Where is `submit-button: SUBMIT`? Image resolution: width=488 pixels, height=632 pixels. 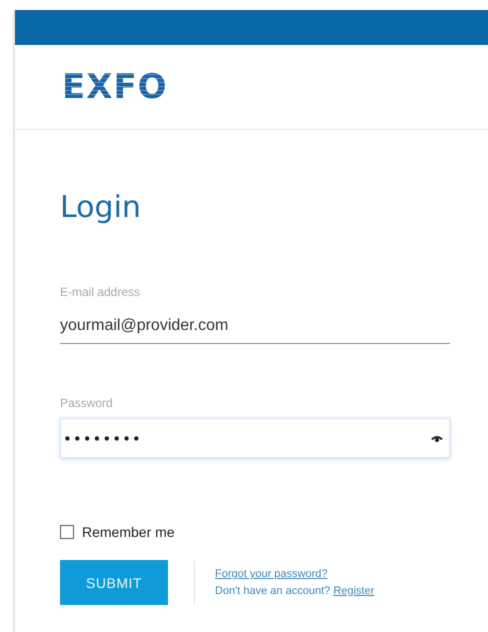 submit-button: SUBMIT is located at coordinates (114, 582).